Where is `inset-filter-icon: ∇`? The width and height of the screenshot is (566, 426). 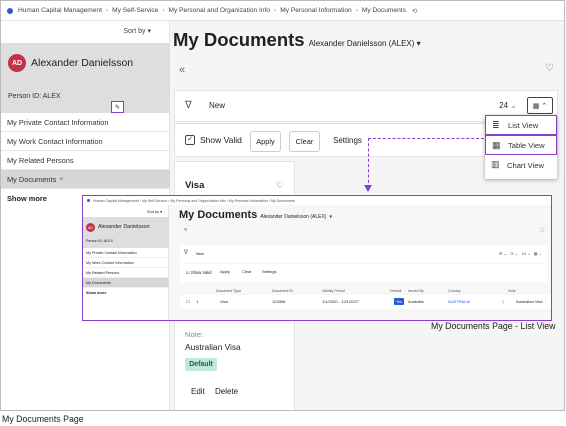 inset-filter-icon: ∇ is located at coordinates (186, 253).